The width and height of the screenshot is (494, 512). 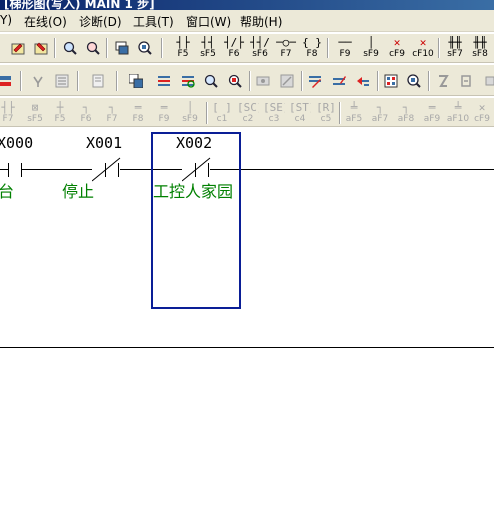 I want to click on zoom-out-button, so click(x=93, y=48).